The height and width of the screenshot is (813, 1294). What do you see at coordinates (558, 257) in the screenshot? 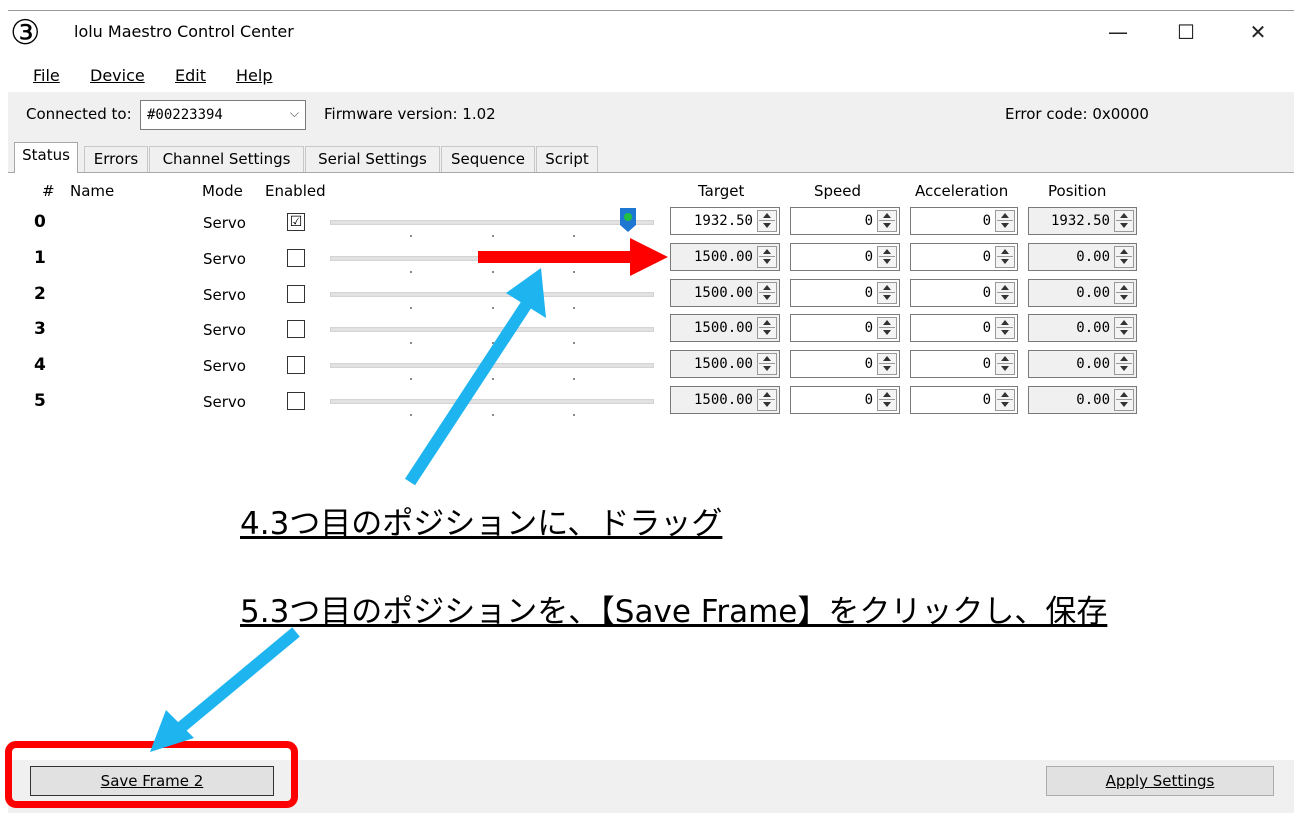
I see `red-arrow-shaft` at bounding box center [558, 257].